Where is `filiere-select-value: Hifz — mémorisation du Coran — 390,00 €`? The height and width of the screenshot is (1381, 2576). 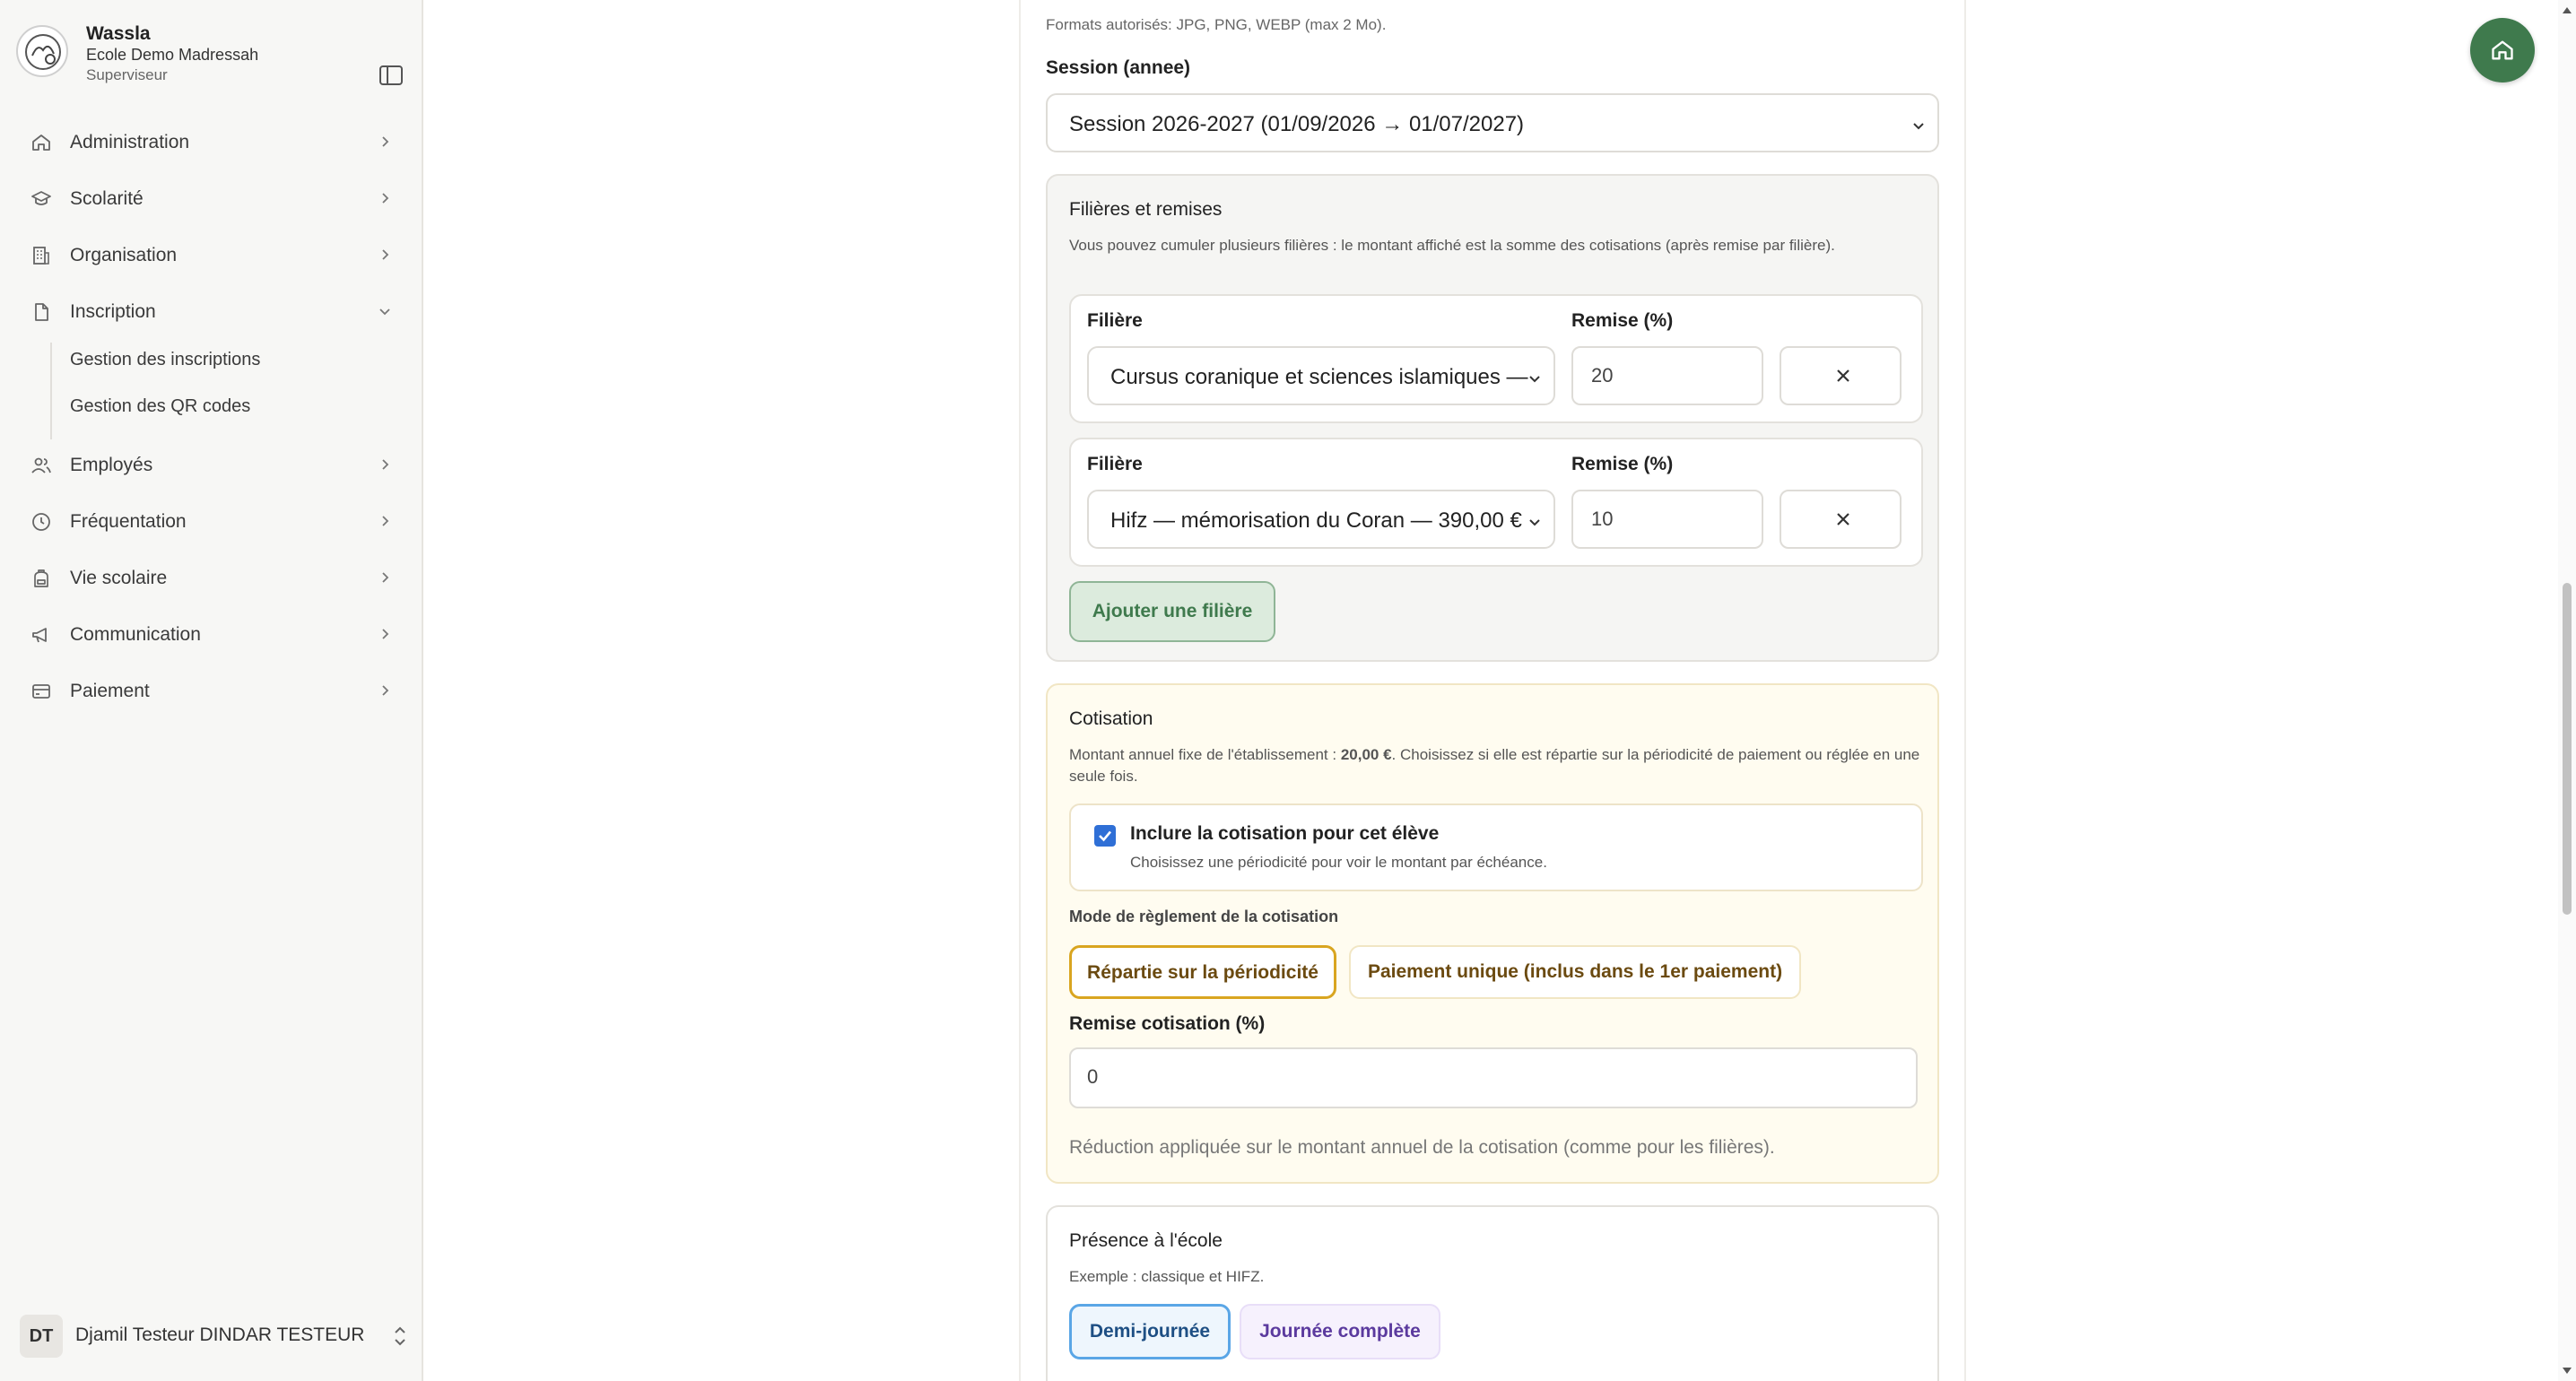 filiere-select-value: Hifz — mémorisation du Coran — 390,00 € is located at coordinates (1316, 520).